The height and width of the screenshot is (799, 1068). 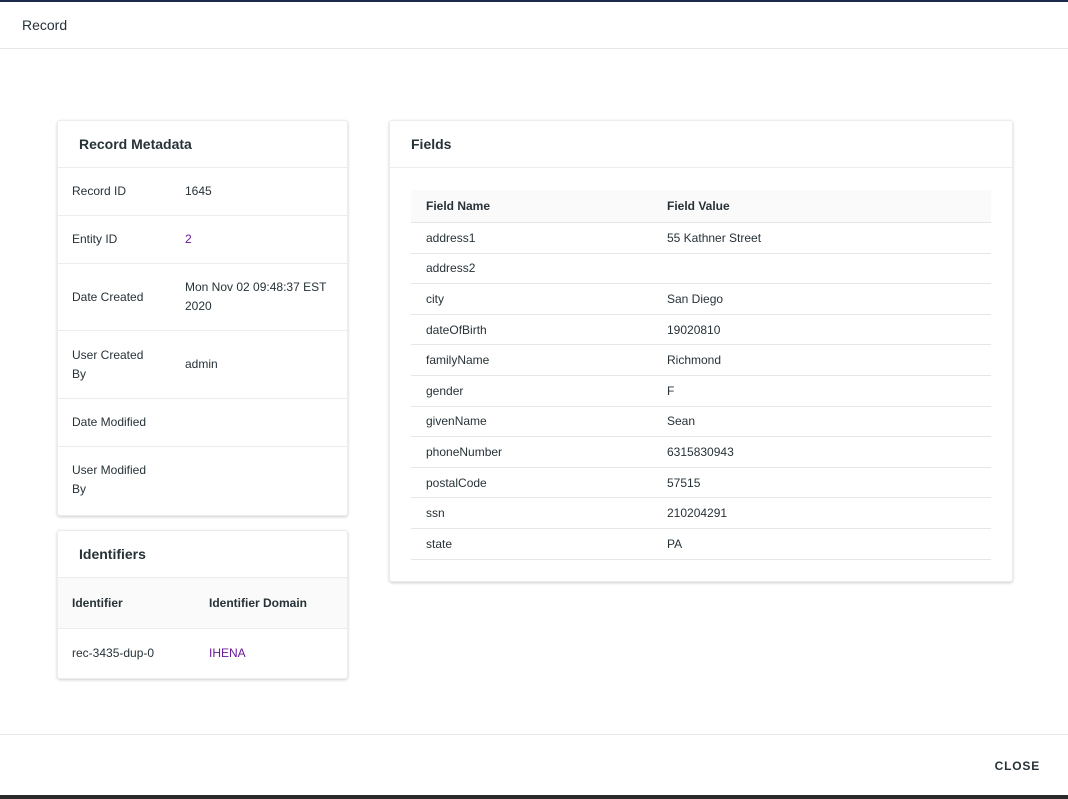 I want to click on table-row: state PA, so click(x=701, y=544).